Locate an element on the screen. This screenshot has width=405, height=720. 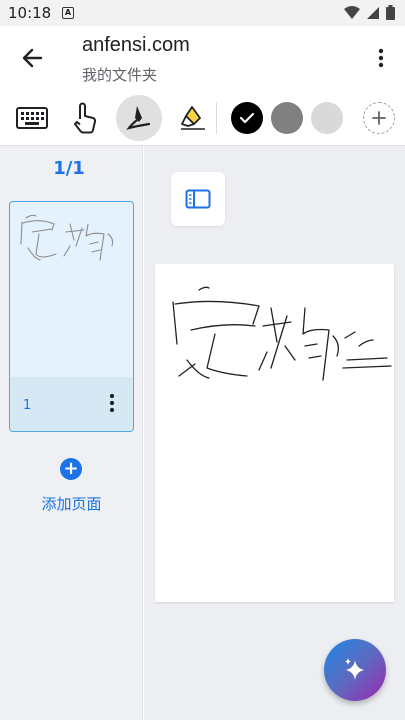
back-button is located at coordinates (32, 58).